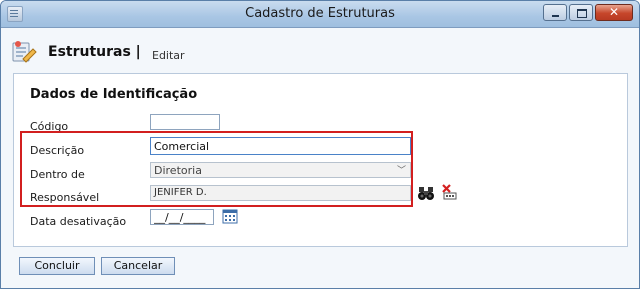 The width and height of the screenshot is (640, 289). Describe the element at coordinates (57, 150) in the screenshot. I see `descricao-label: Descrição` at that location.